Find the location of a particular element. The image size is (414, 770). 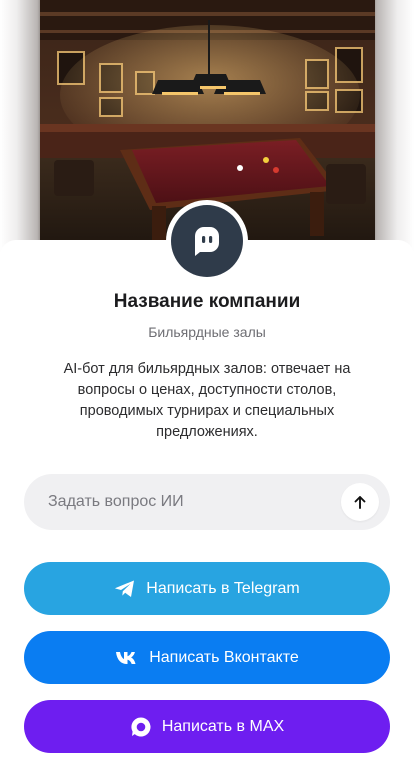

vk-button-label: Написать Вконтакте is located at coordinates (224, 657).